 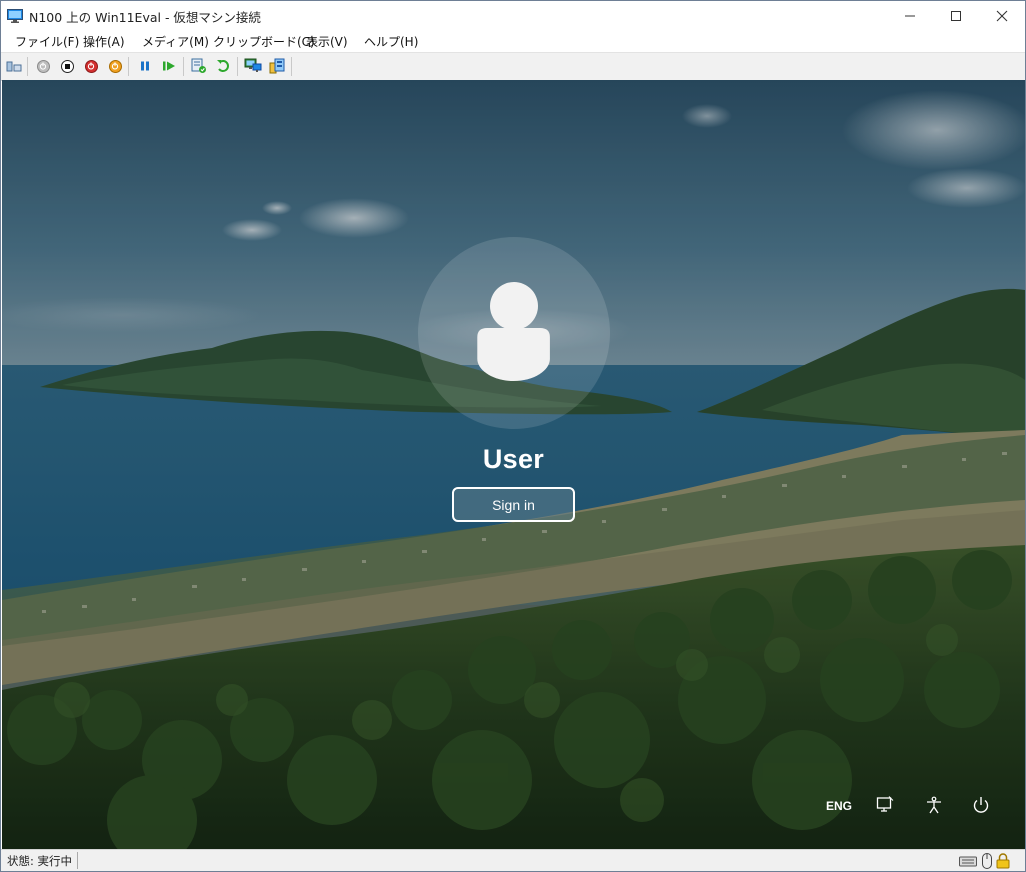 I want to click on vm-connection-app-icon, so click(x=15, y=15).